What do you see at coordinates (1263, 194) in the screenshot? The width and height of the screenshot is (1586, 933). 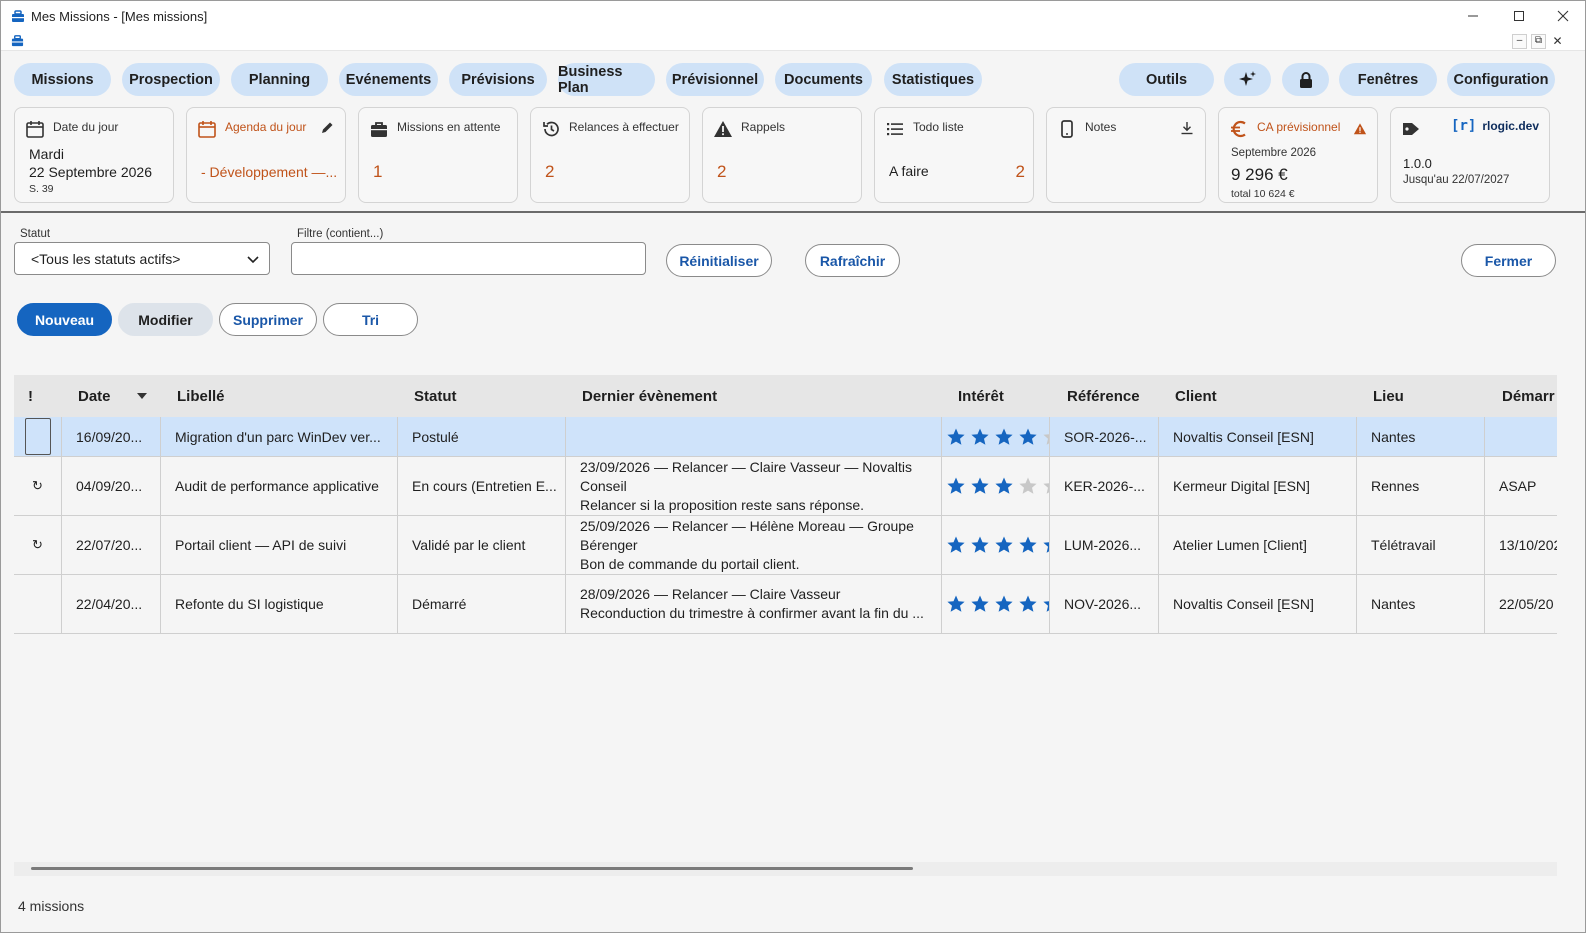 I see `card-ca-total: total 10 624 €` at bounding box center [1263, 194].